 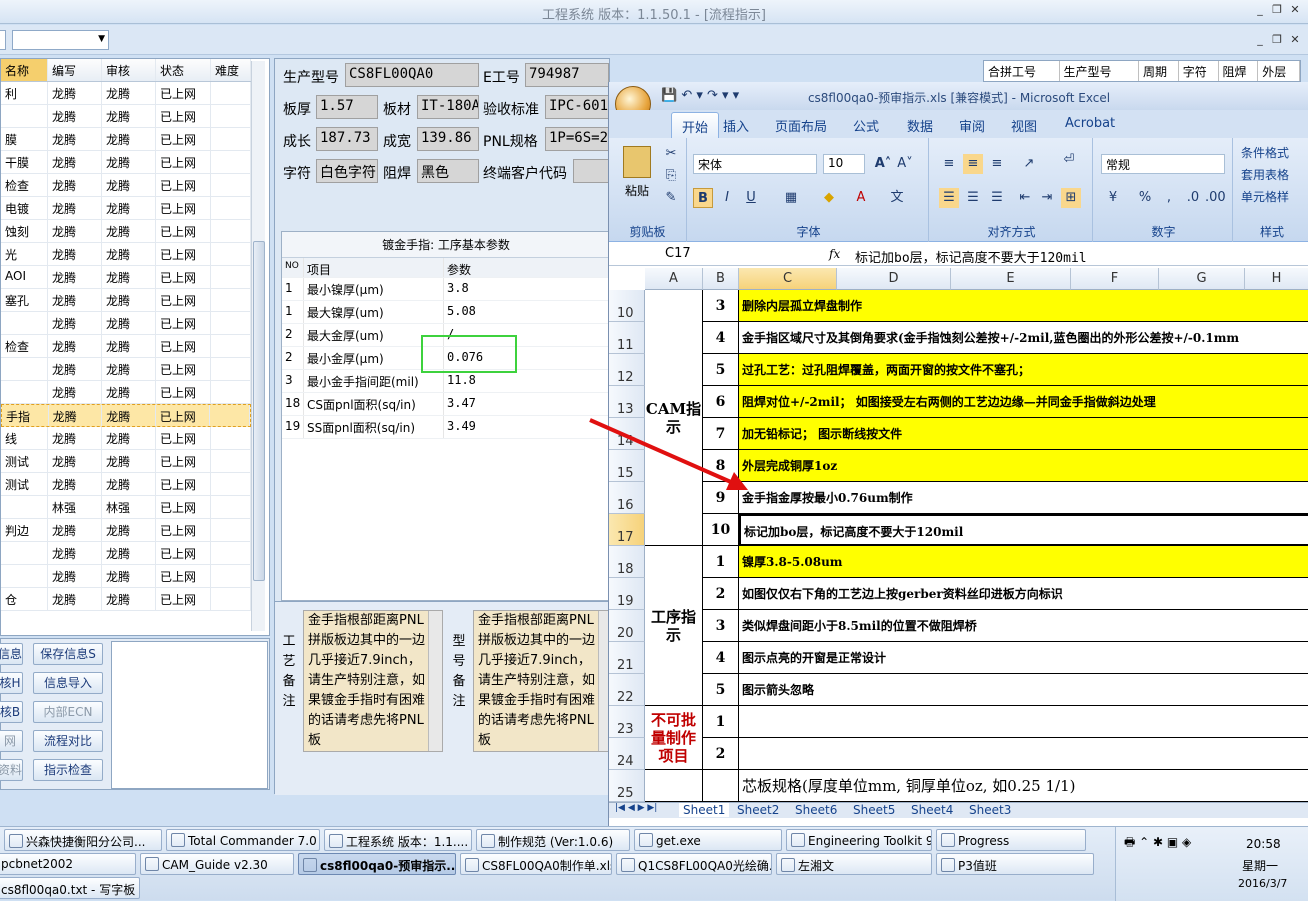 What do you see at coordinates (126, 599) in the screenshot?
I see `process-row: 仓龙腾 龙腾 已上网` at bounding box center [126, 599].